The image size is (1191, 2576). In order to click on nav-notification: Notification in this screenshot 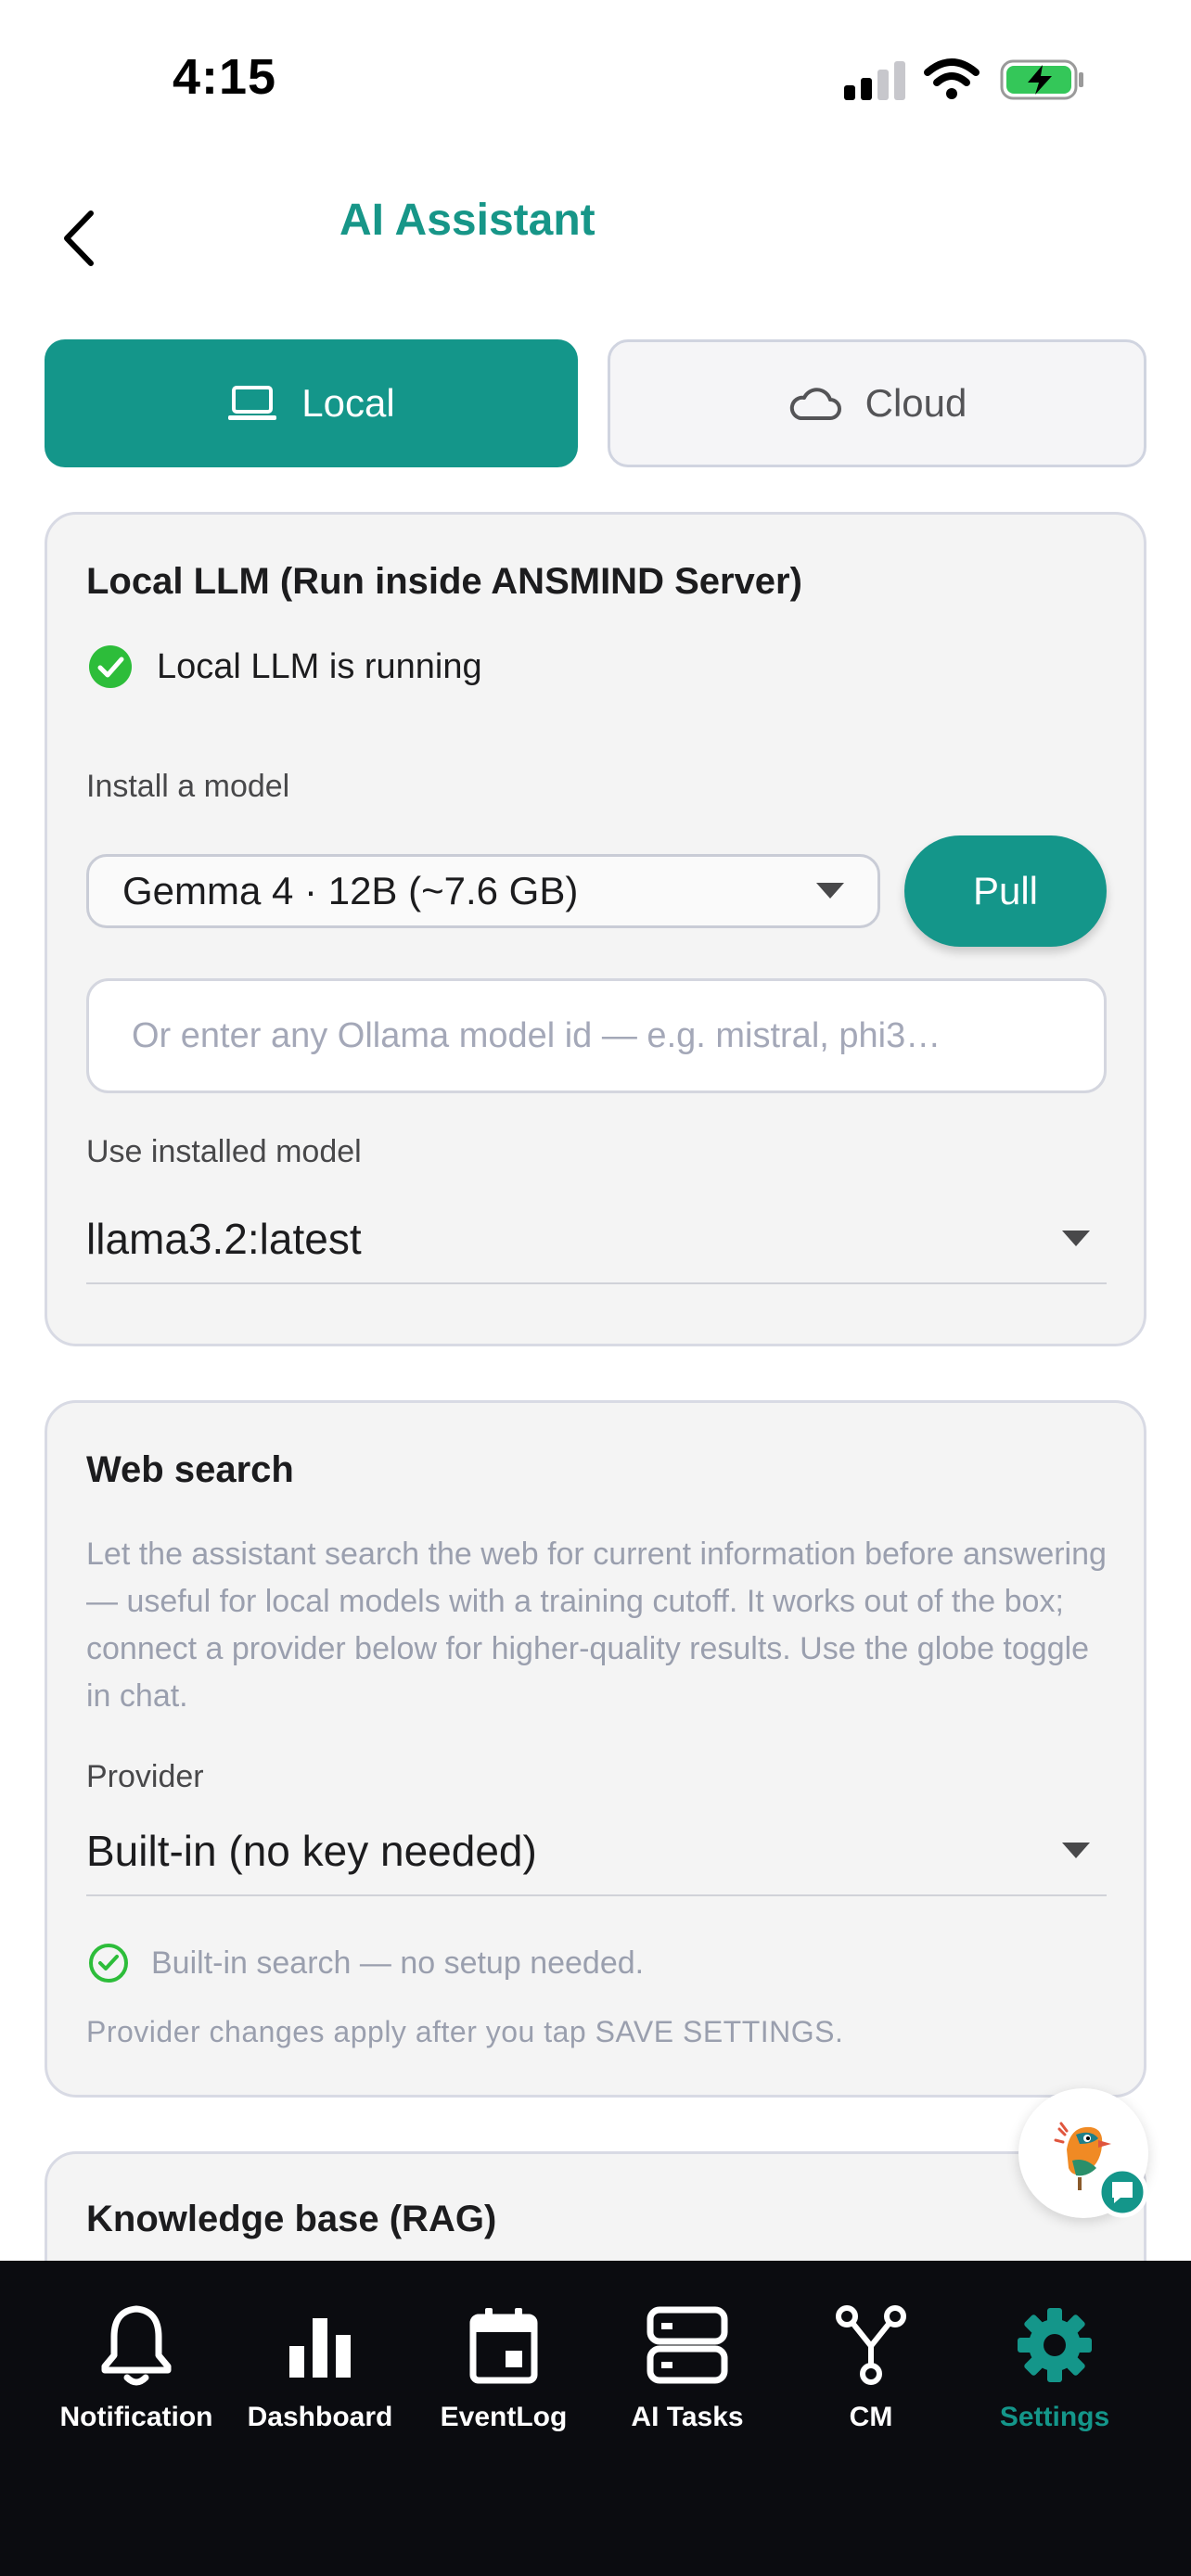, I will do `click(136, 2353)`.